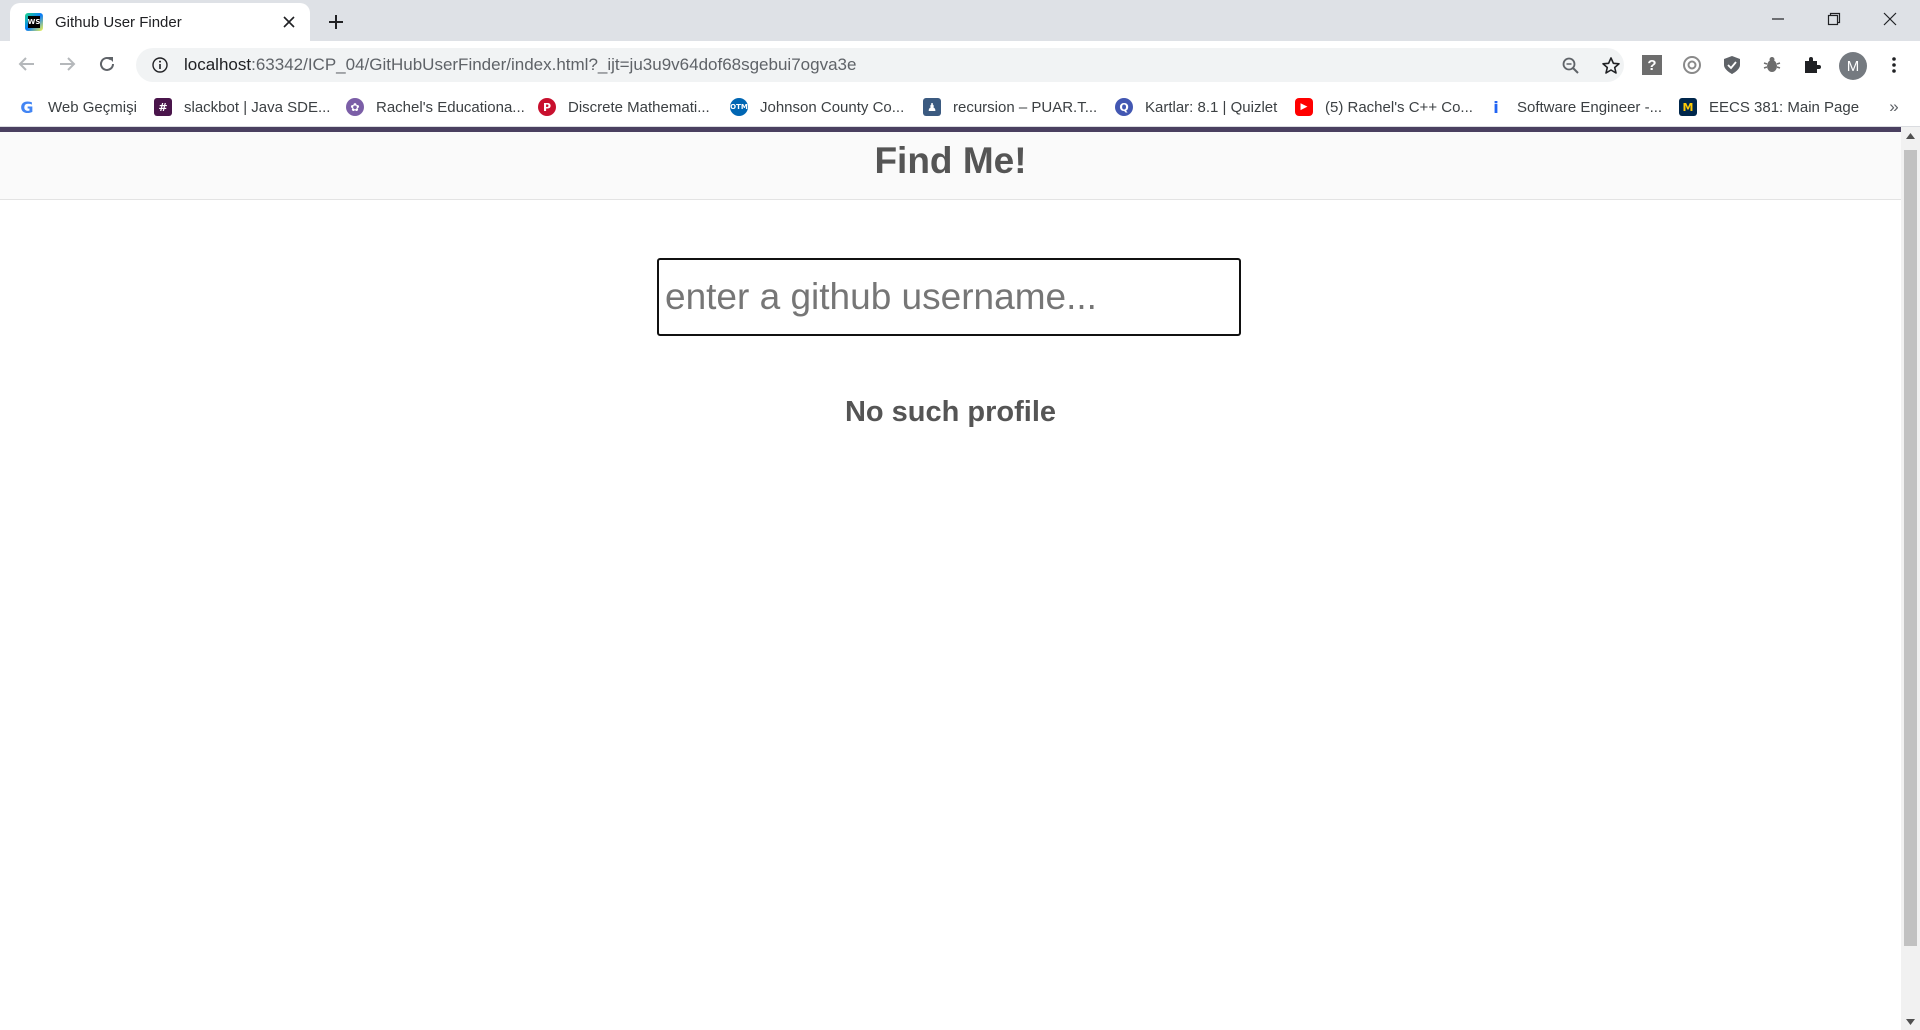  I want to click on tab-strip: WS Github User Finder, so click(960, 20).